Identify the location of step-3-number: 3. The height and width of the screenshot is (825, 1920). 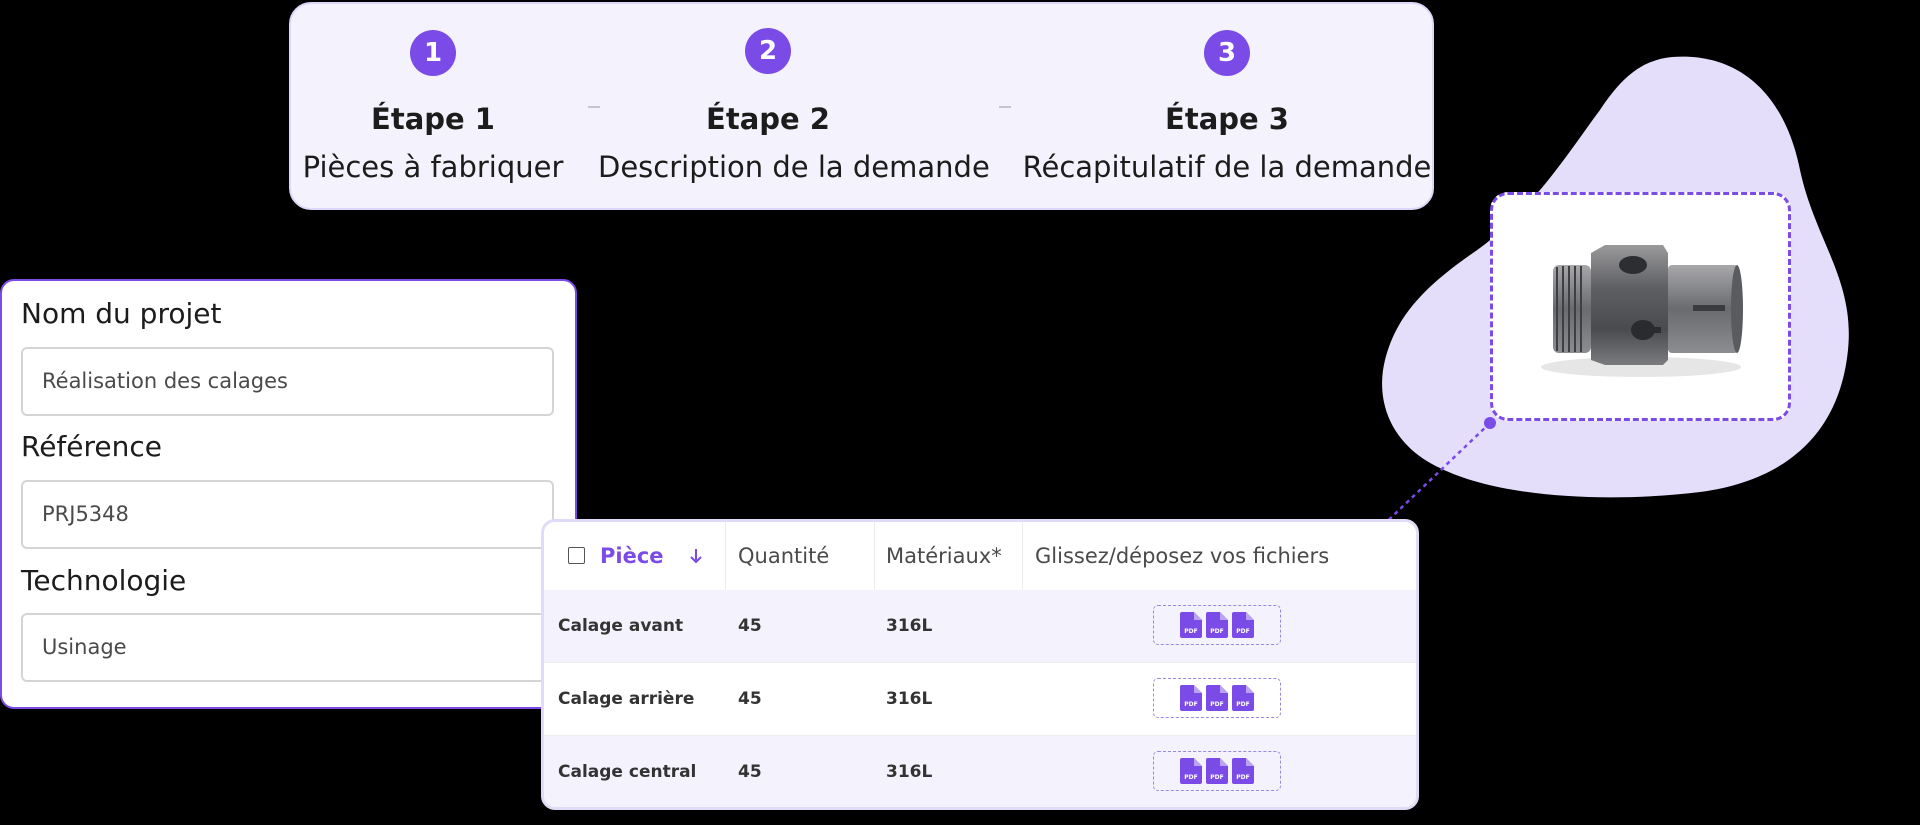
(1227, 53).